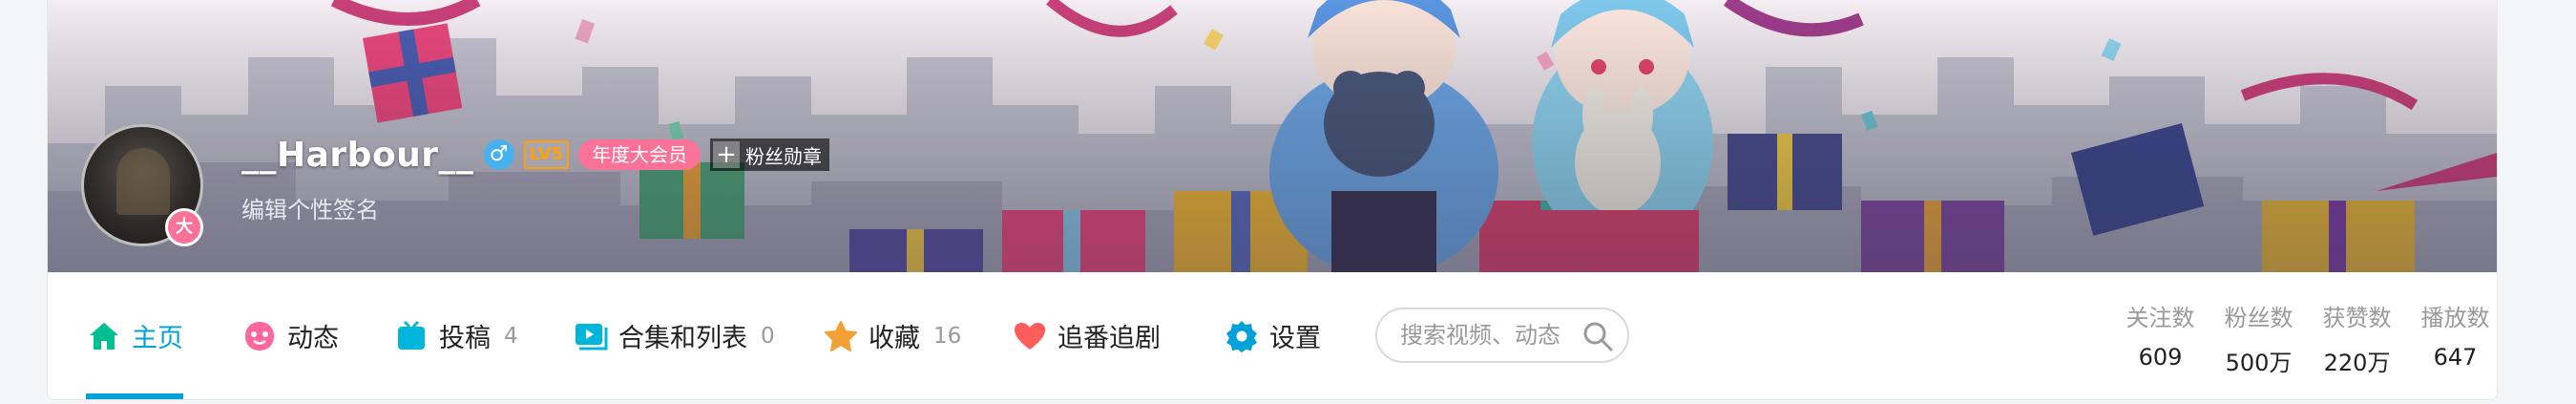 This screenshot has height=404, width=2576. Describe the element at coordinates (259, 336) in the screenshot. I see `dynamic-icon` at that location.